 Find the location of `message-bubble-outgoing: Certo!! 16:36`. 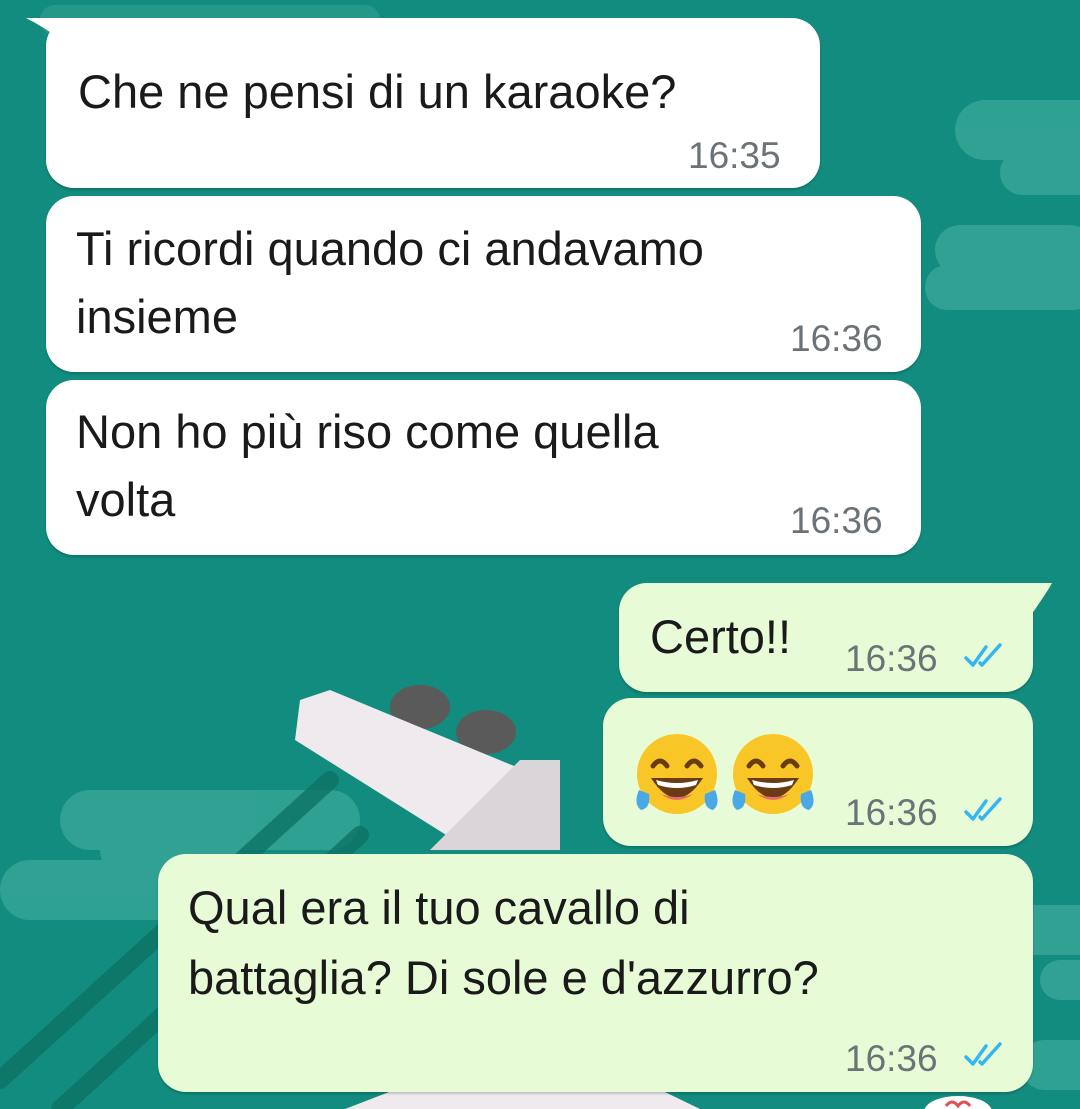

message-bubble-outgoing: Certo!! 16:36 is located at coordinates (826, 637).